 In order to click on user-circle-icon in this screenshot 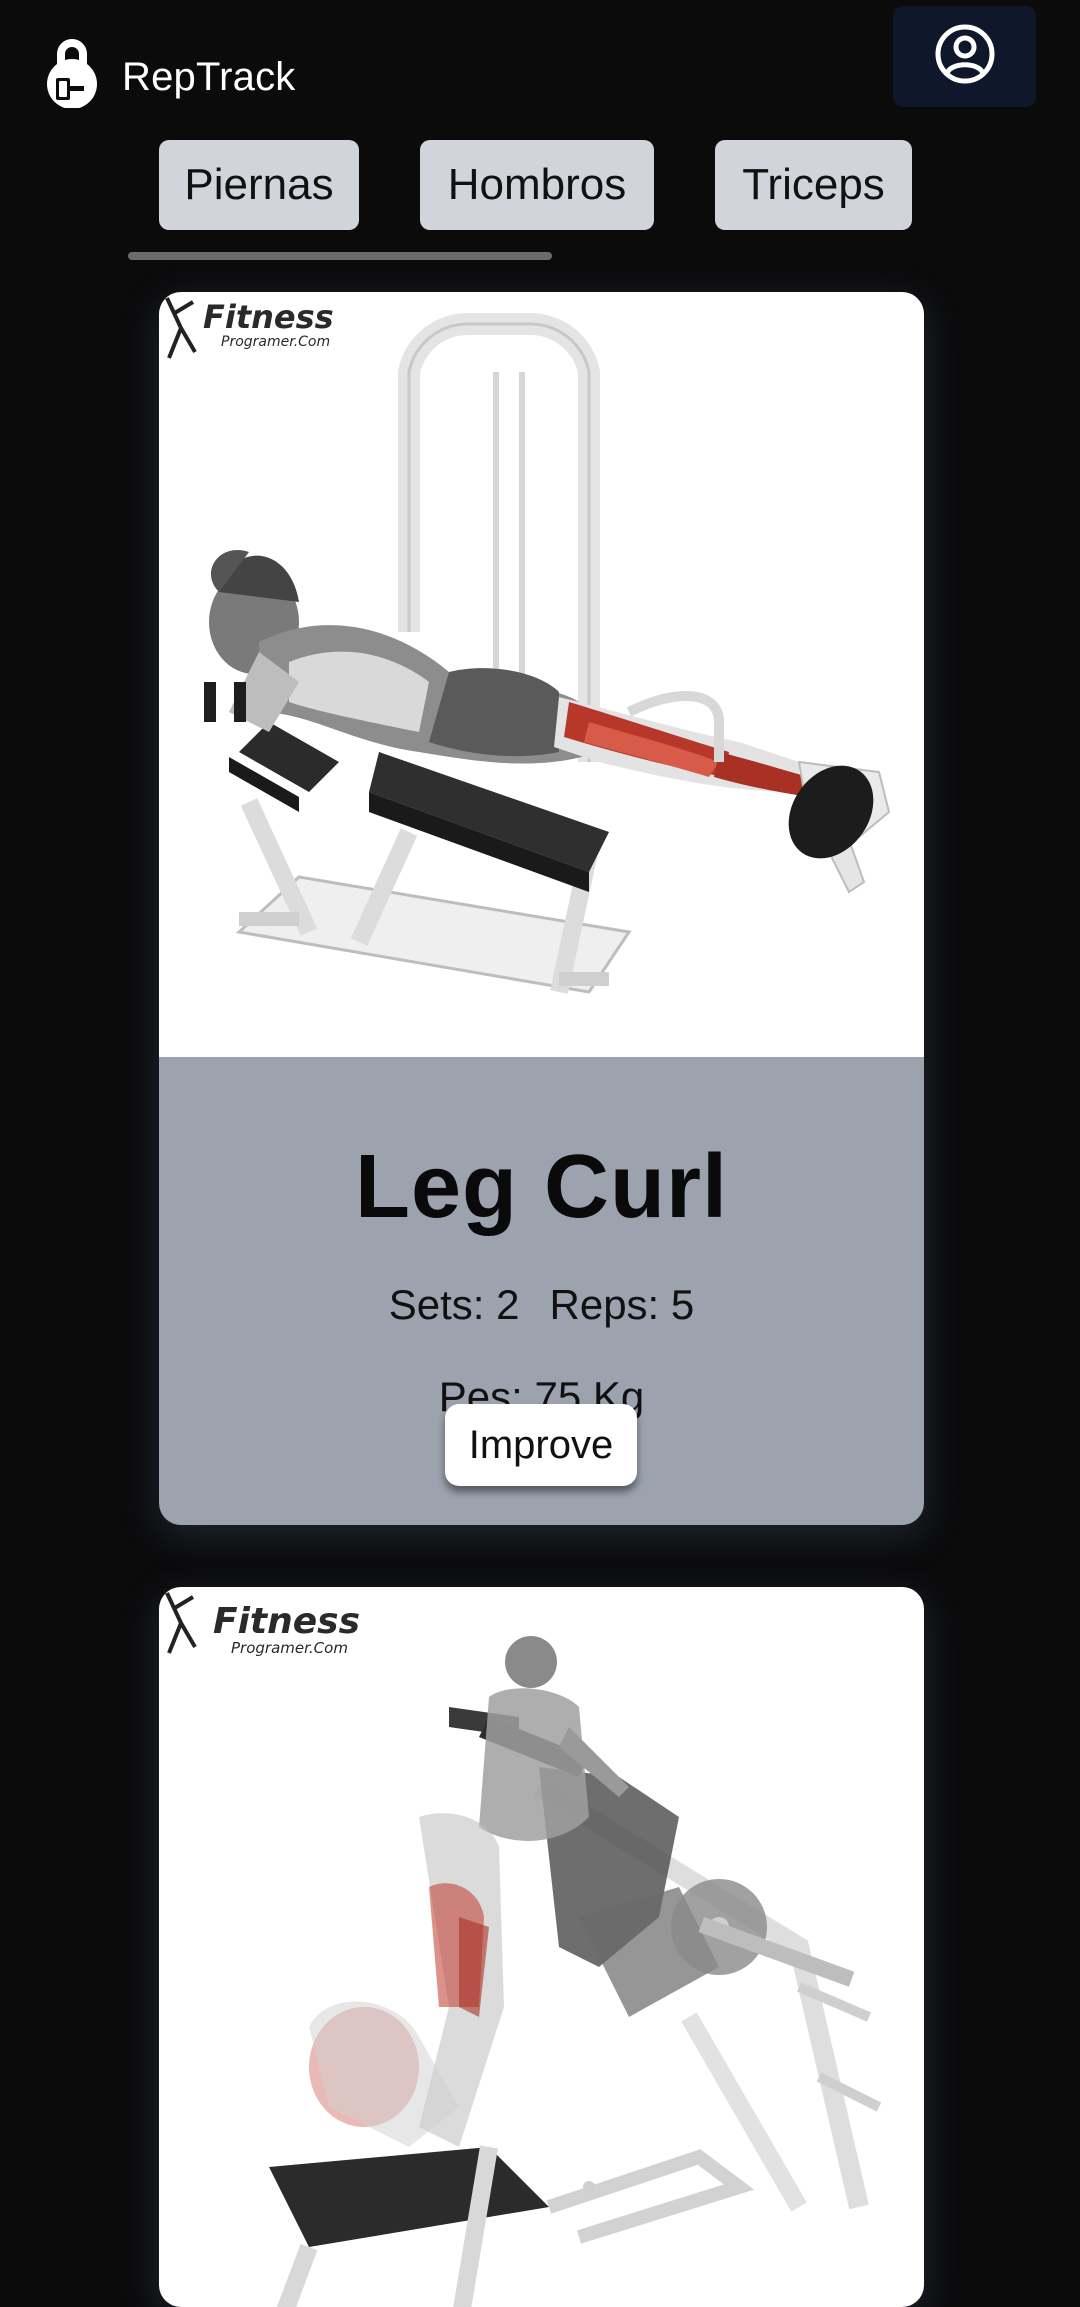, I will do `click(965, 56)`.